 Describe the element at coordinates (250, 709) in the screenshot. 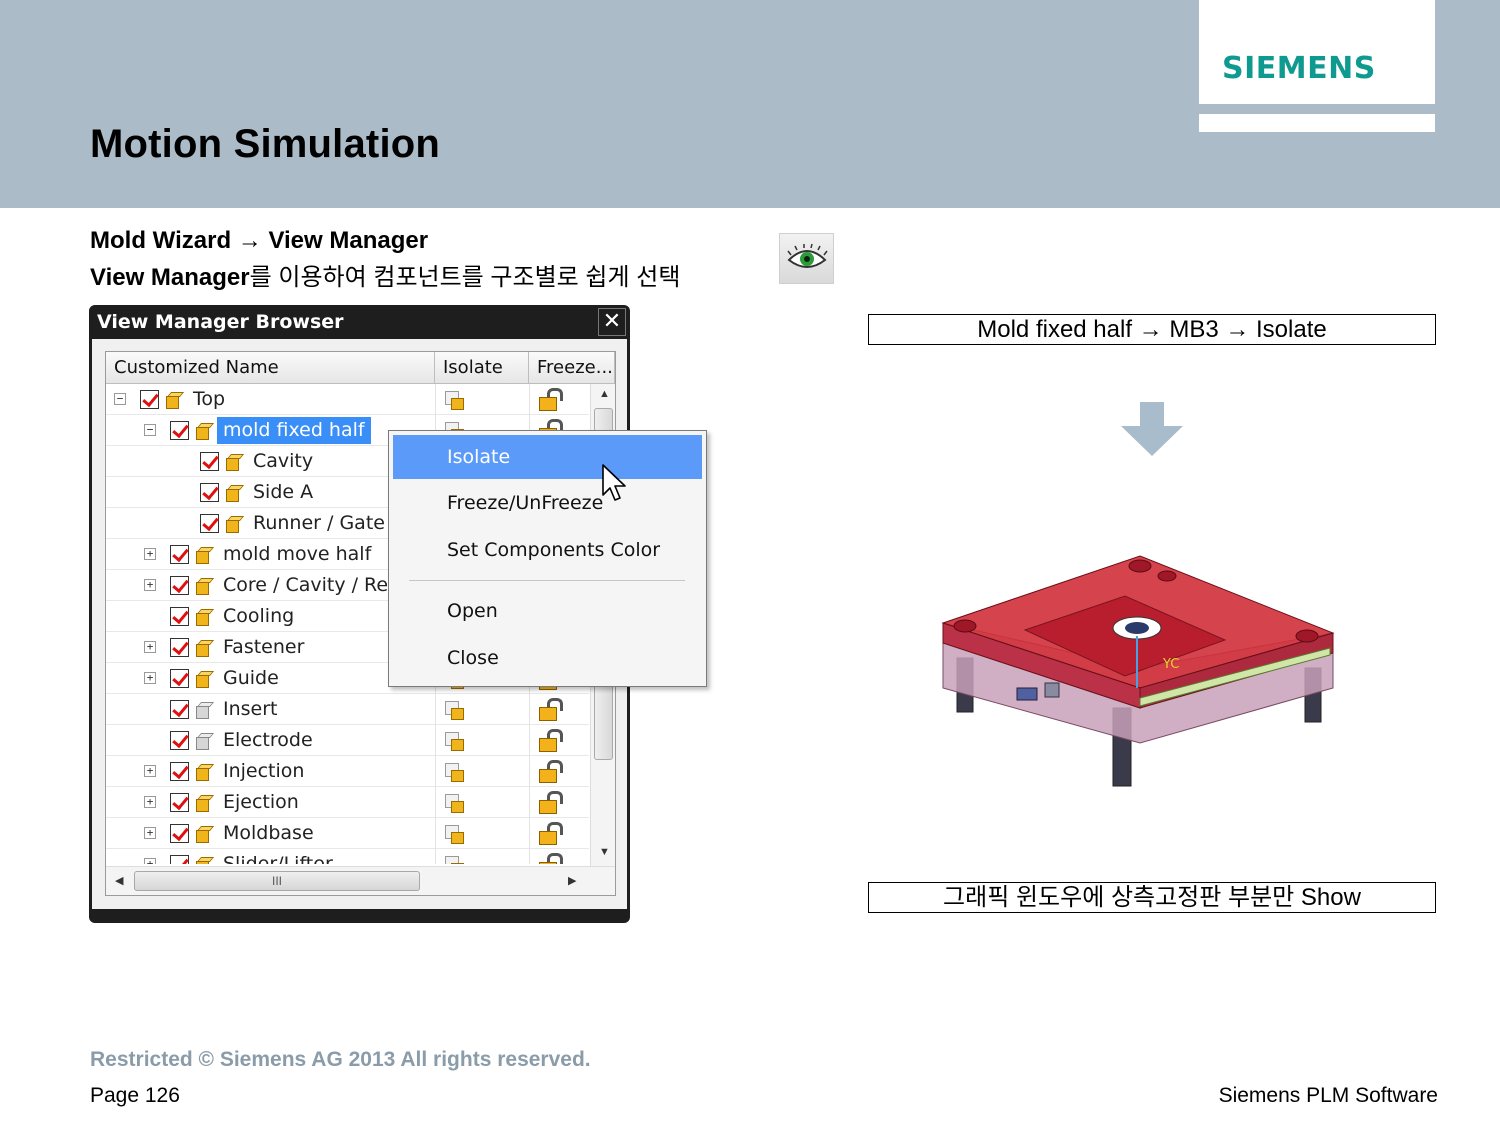

I see `component-name: Insert` at that location.